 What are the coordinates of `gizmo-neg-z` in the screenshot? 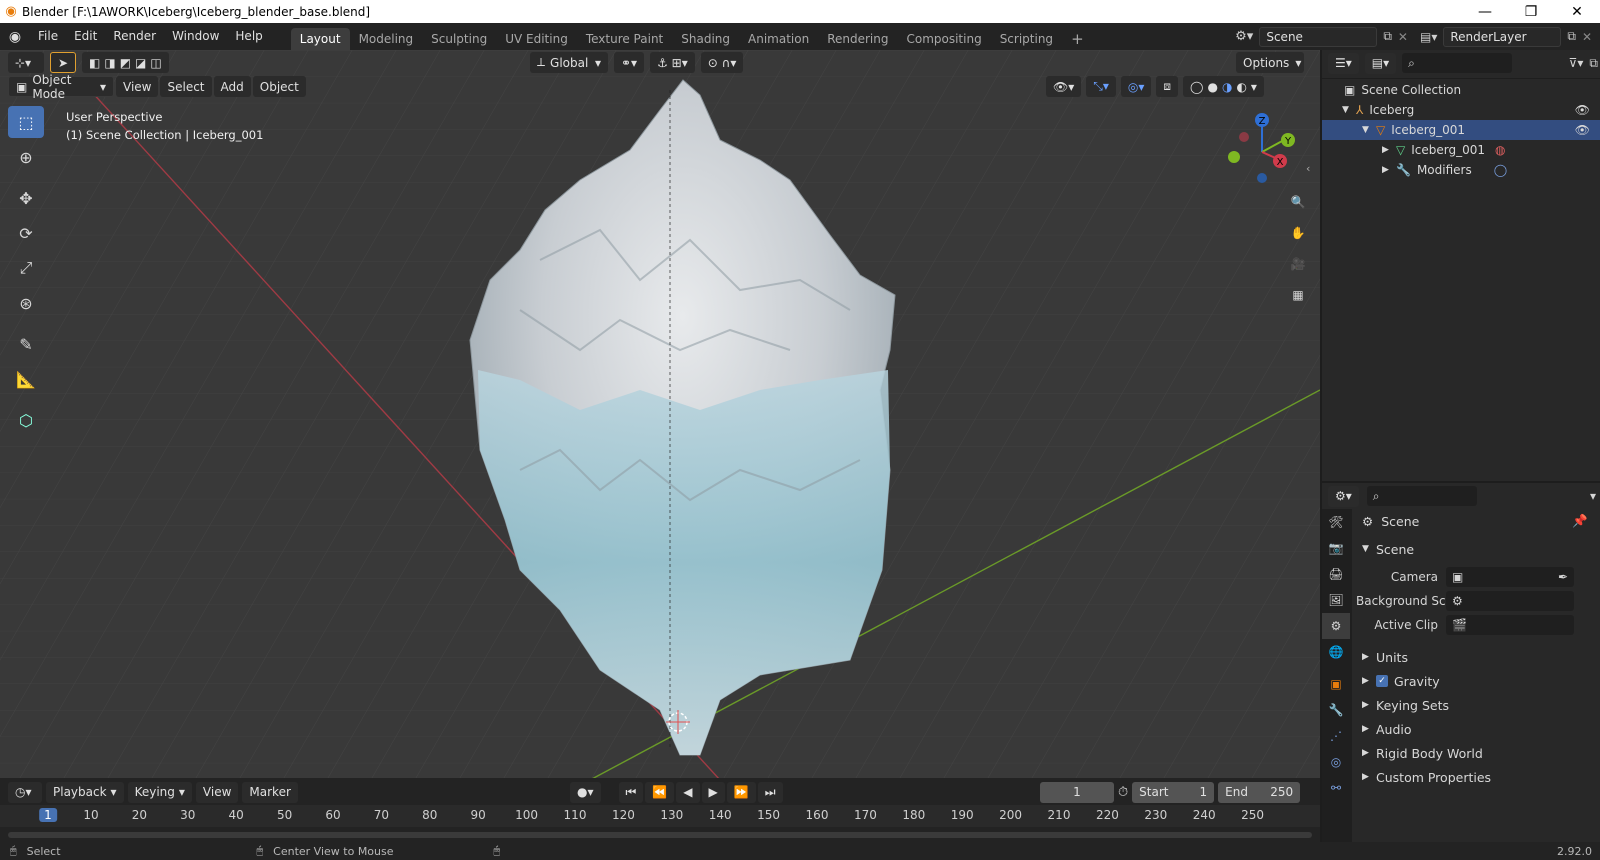 It's located at (1262, 178).